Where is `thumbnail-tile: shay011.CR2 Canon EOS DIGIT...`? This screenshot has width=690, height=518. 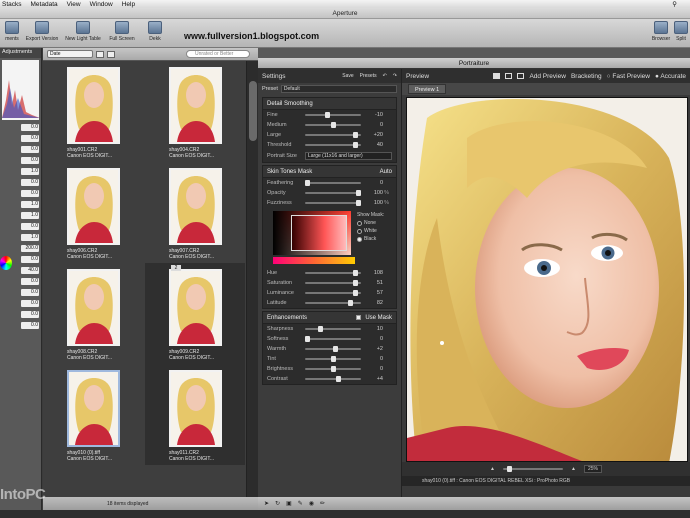
thumbnail-tile: shay011.CR2 Canon EOS DIGIT... is located at coordinates (195, 414).